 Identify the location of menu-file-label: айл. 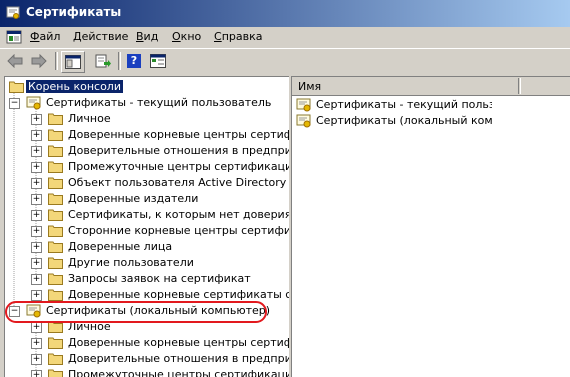
(50, 36).